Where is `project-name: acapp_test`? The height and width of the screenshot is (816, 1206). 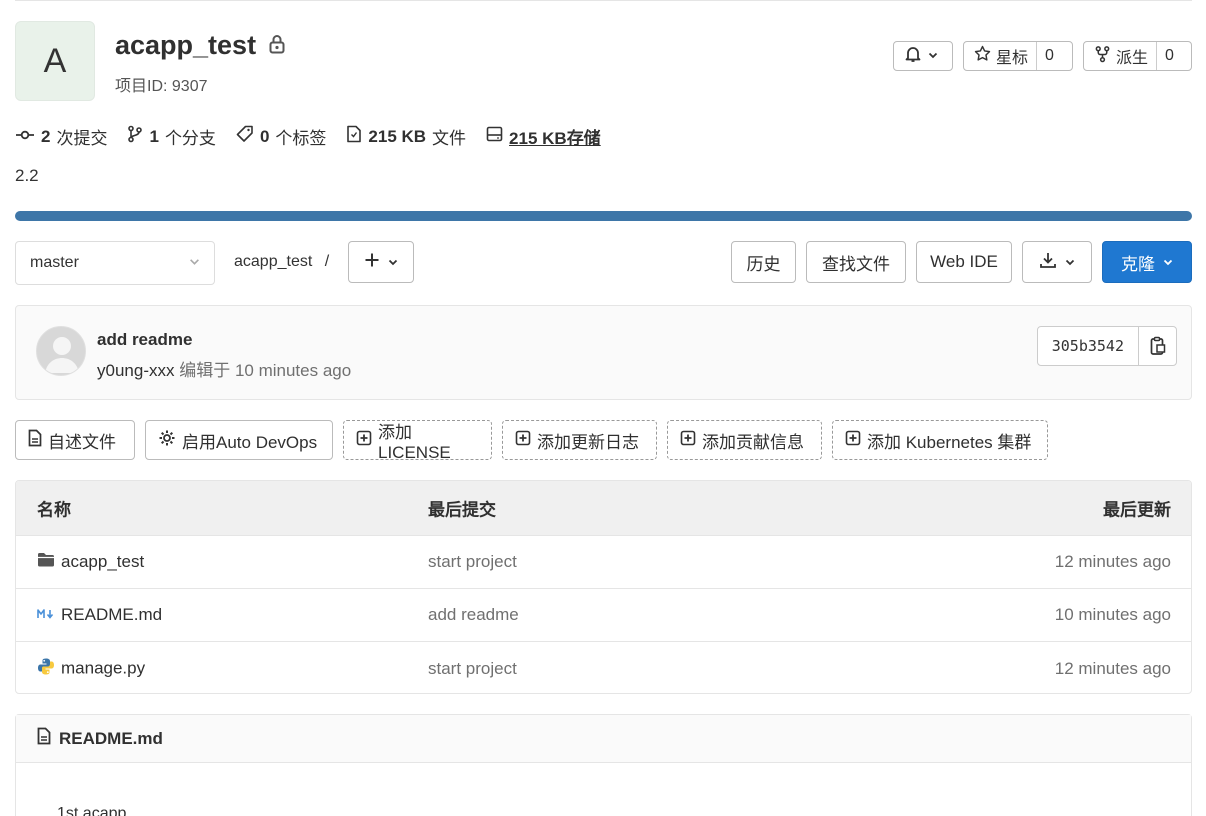
project-name: acapp_test is located at coordinates (186, 45).